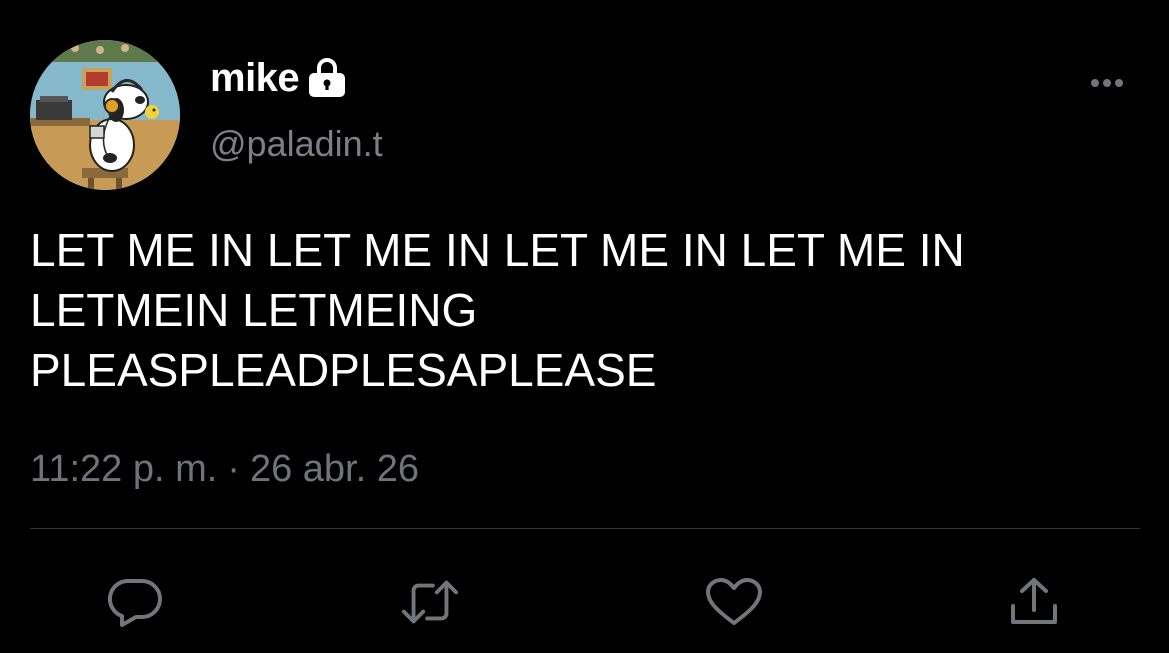  I want to click on retweet-button, so click(430, 602).